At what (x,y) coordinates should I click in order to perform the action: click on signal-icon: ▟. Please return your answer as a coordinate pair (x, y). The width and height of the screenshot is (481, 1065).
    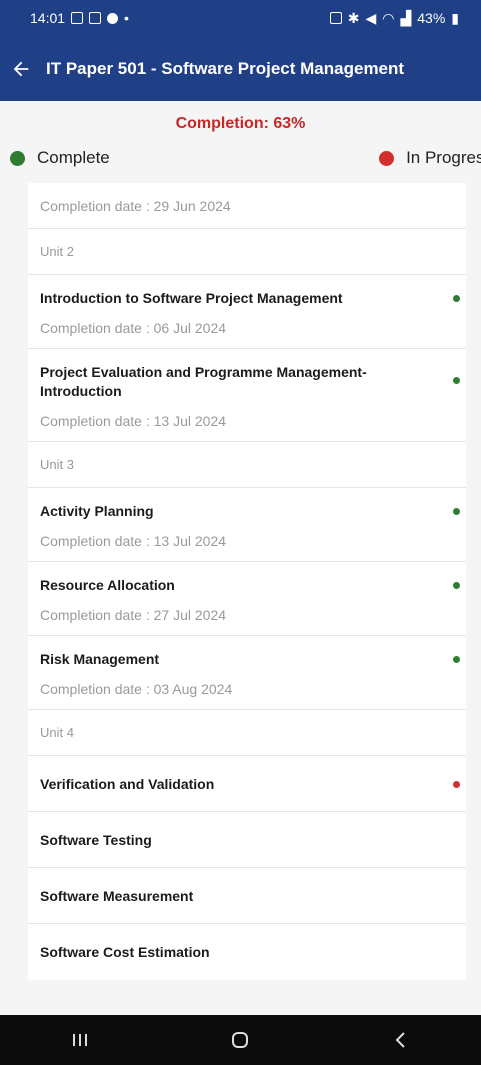
    Looking at the image, I should click on (406, 17).